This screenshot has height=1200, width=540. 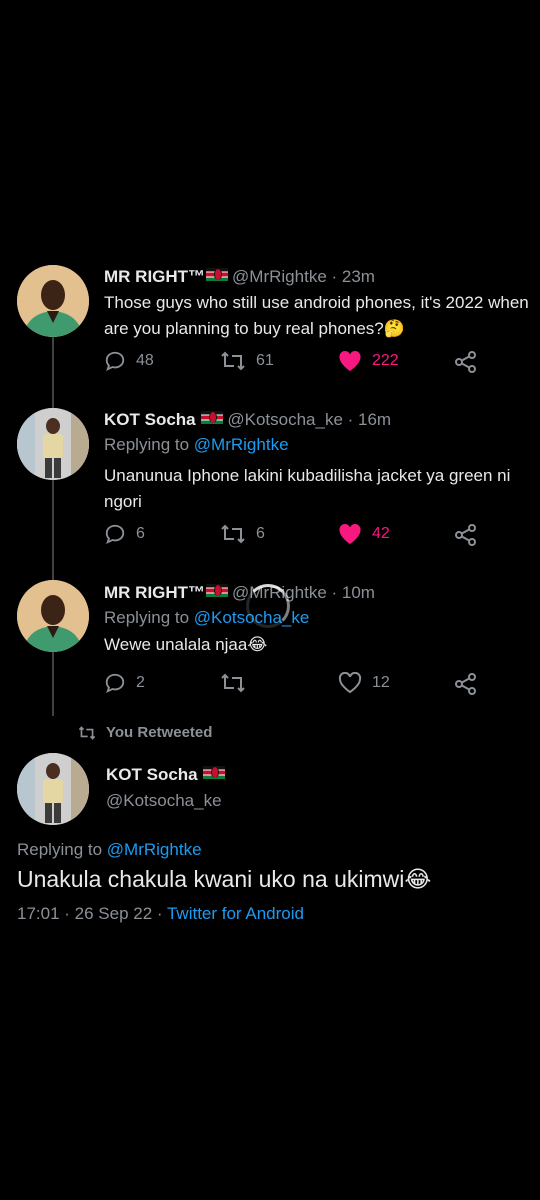 I want to click on tweet-text: Wewe unalala njaa😂, so click(x=186, y=644).